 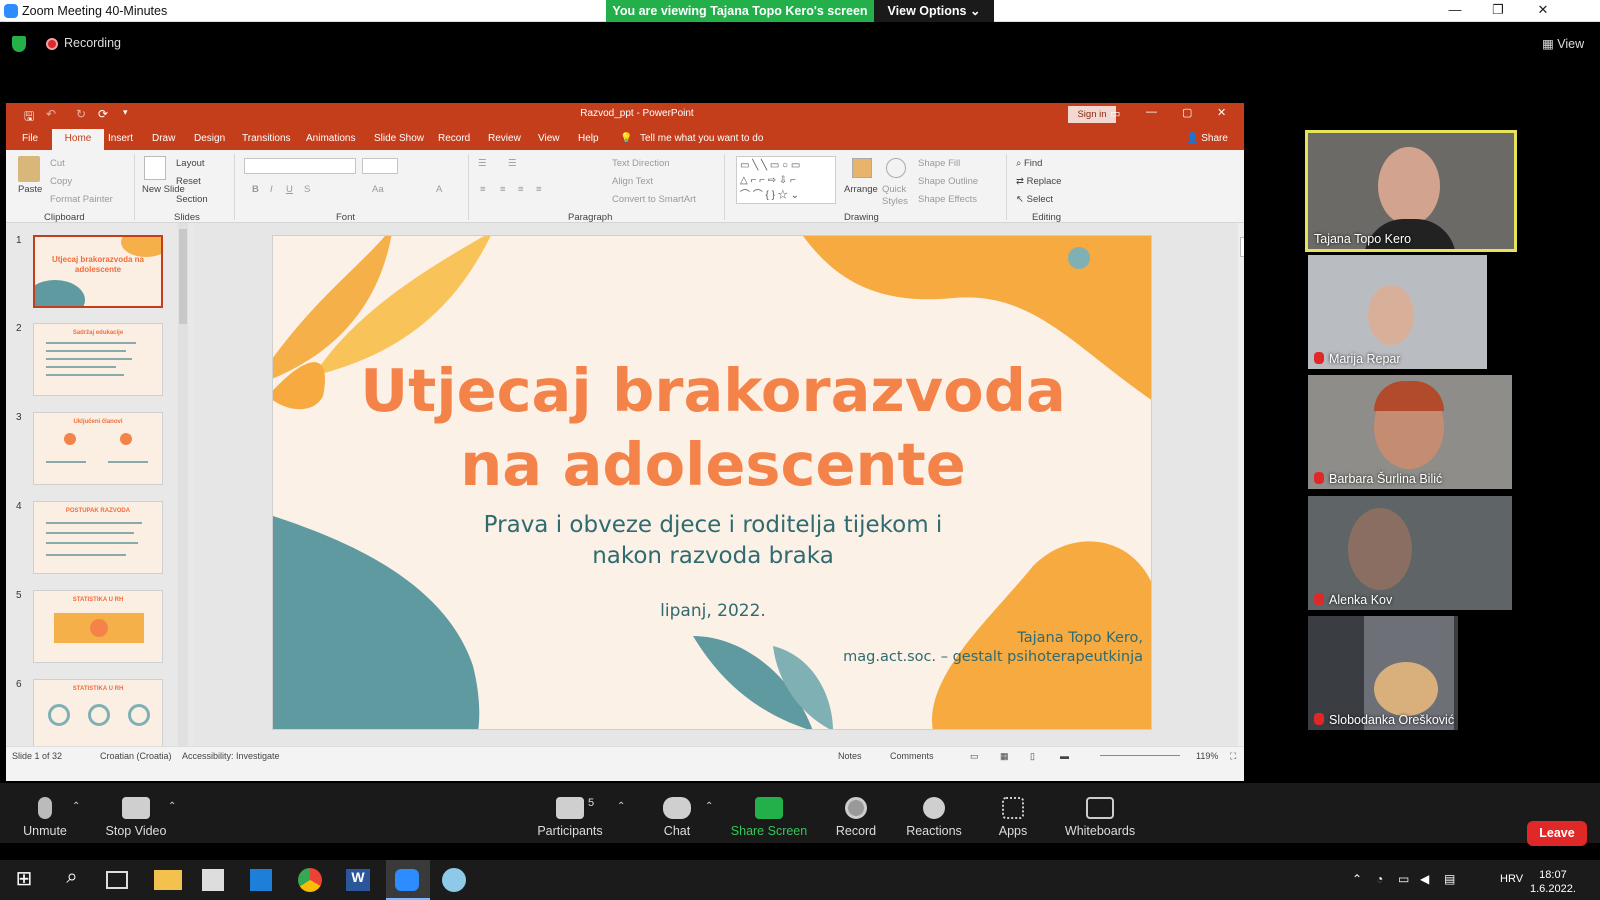 What do you see at coordinates (454, 880) in the screenshot?
I see `paint-app-icon` at bounding box center [454, 880].